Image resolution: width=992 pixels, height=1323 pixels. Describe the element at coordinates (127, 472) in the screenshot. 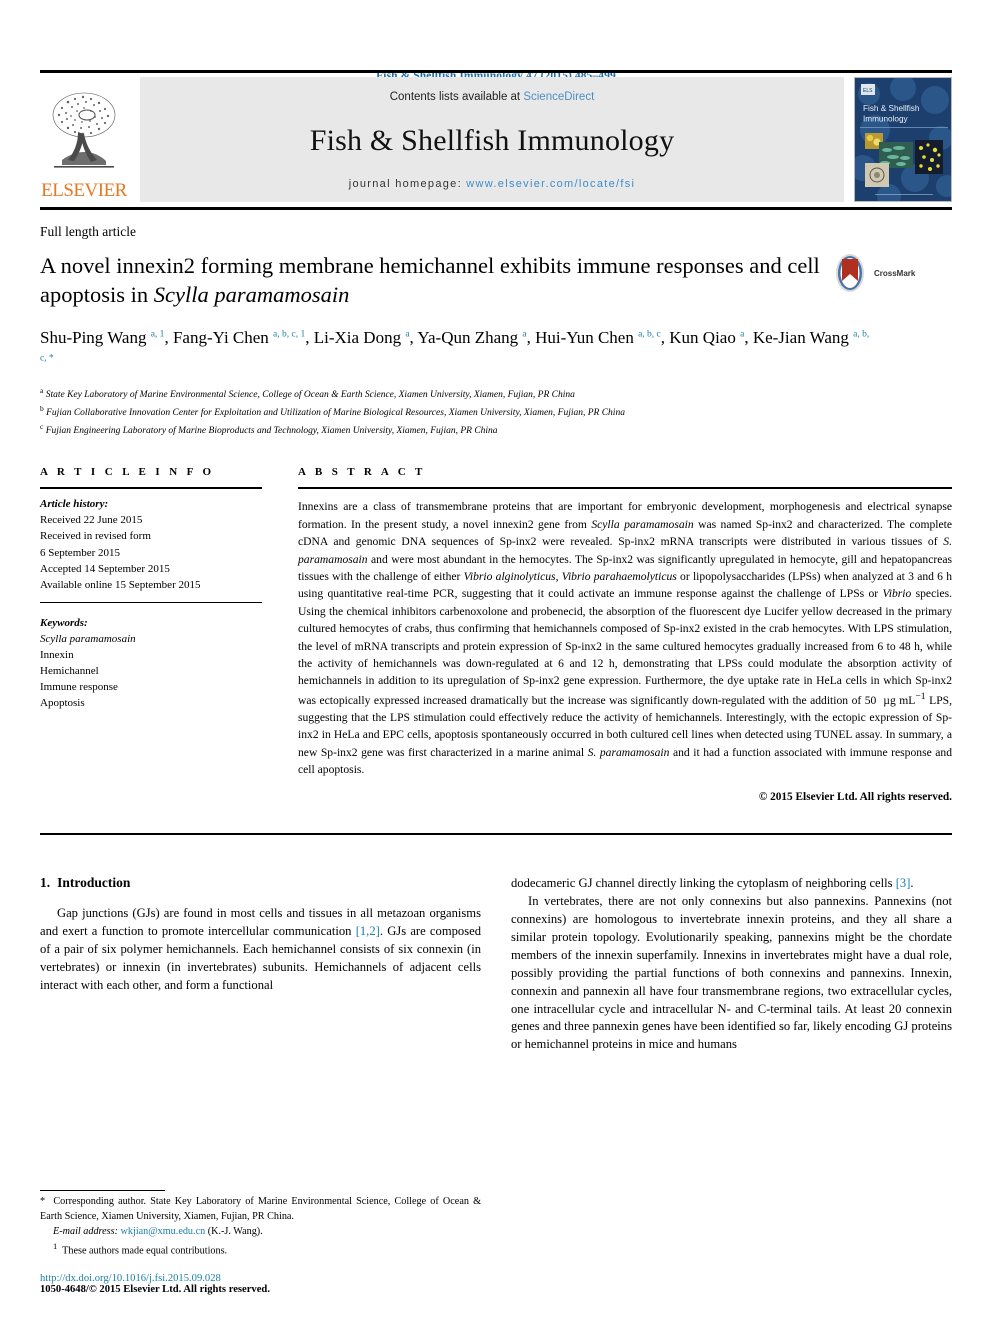

I see `article-info-heading: A R T I C L E I N F O` at that location.